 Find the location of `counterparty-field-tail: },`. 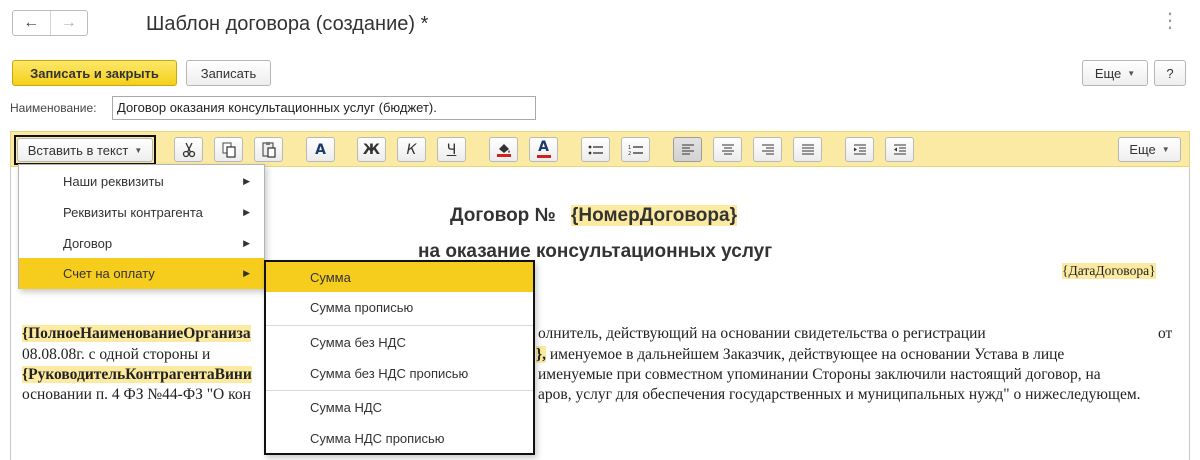

counterparty-field-tail: }, is located at coordinates (541, 354).